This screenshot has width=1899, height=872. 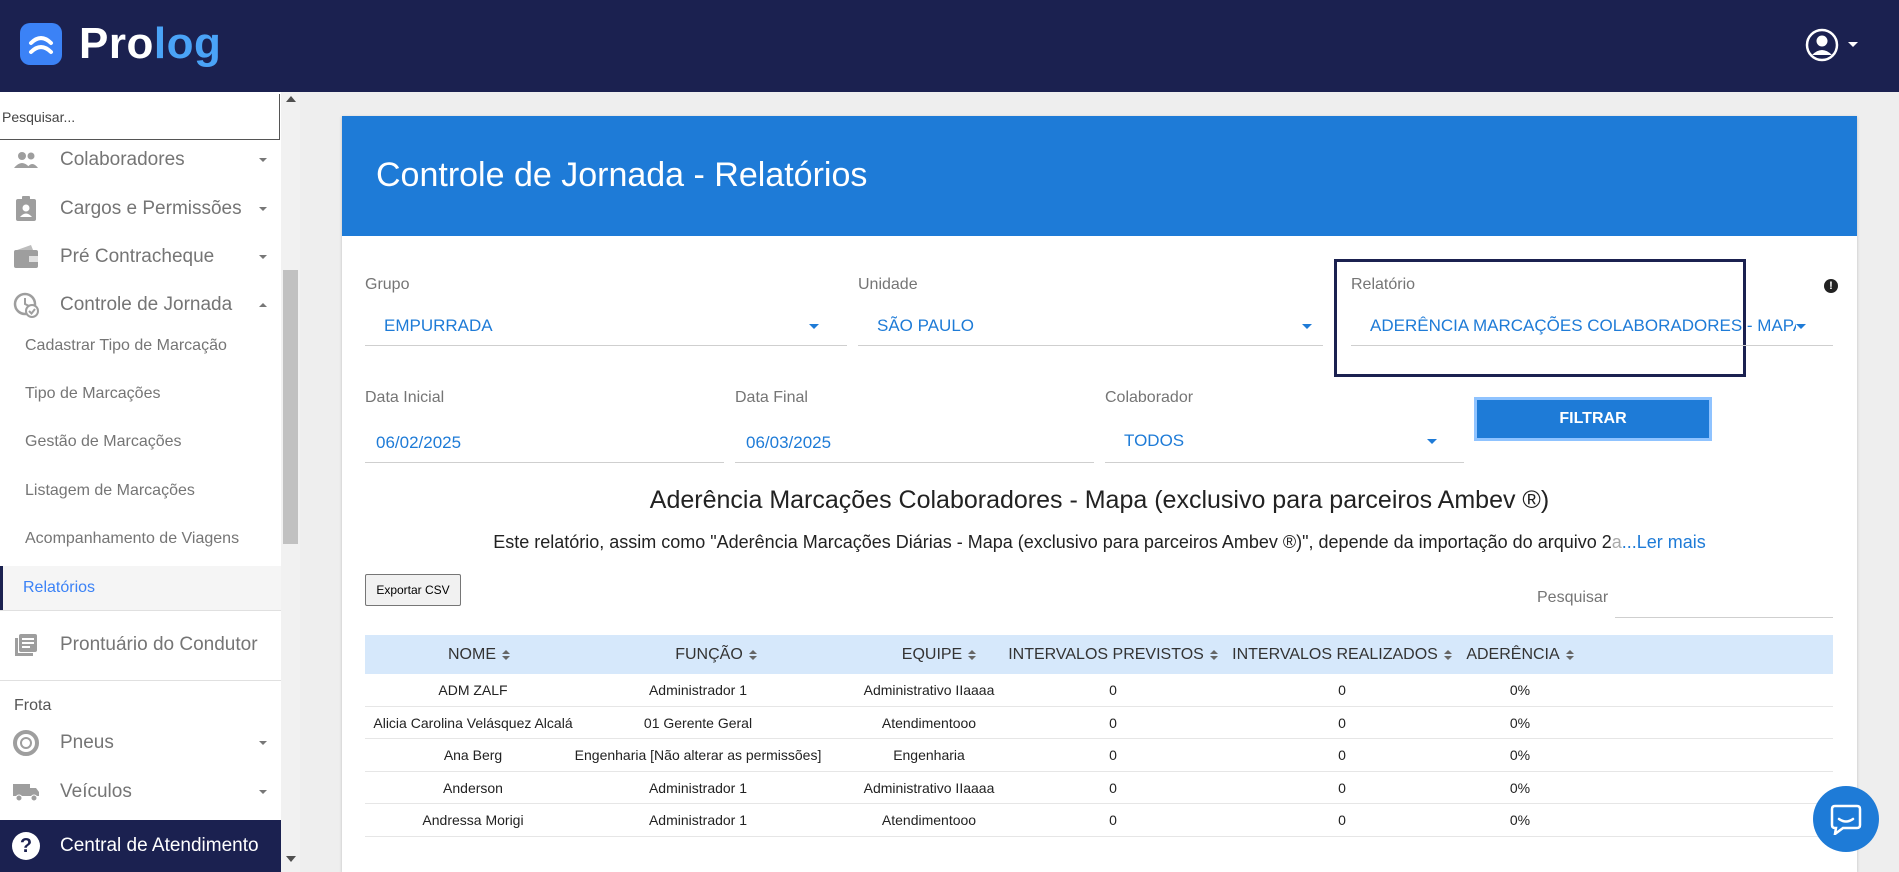 I want to click on filtrar-button: FILTRAR, so click(x=1593, y=419).